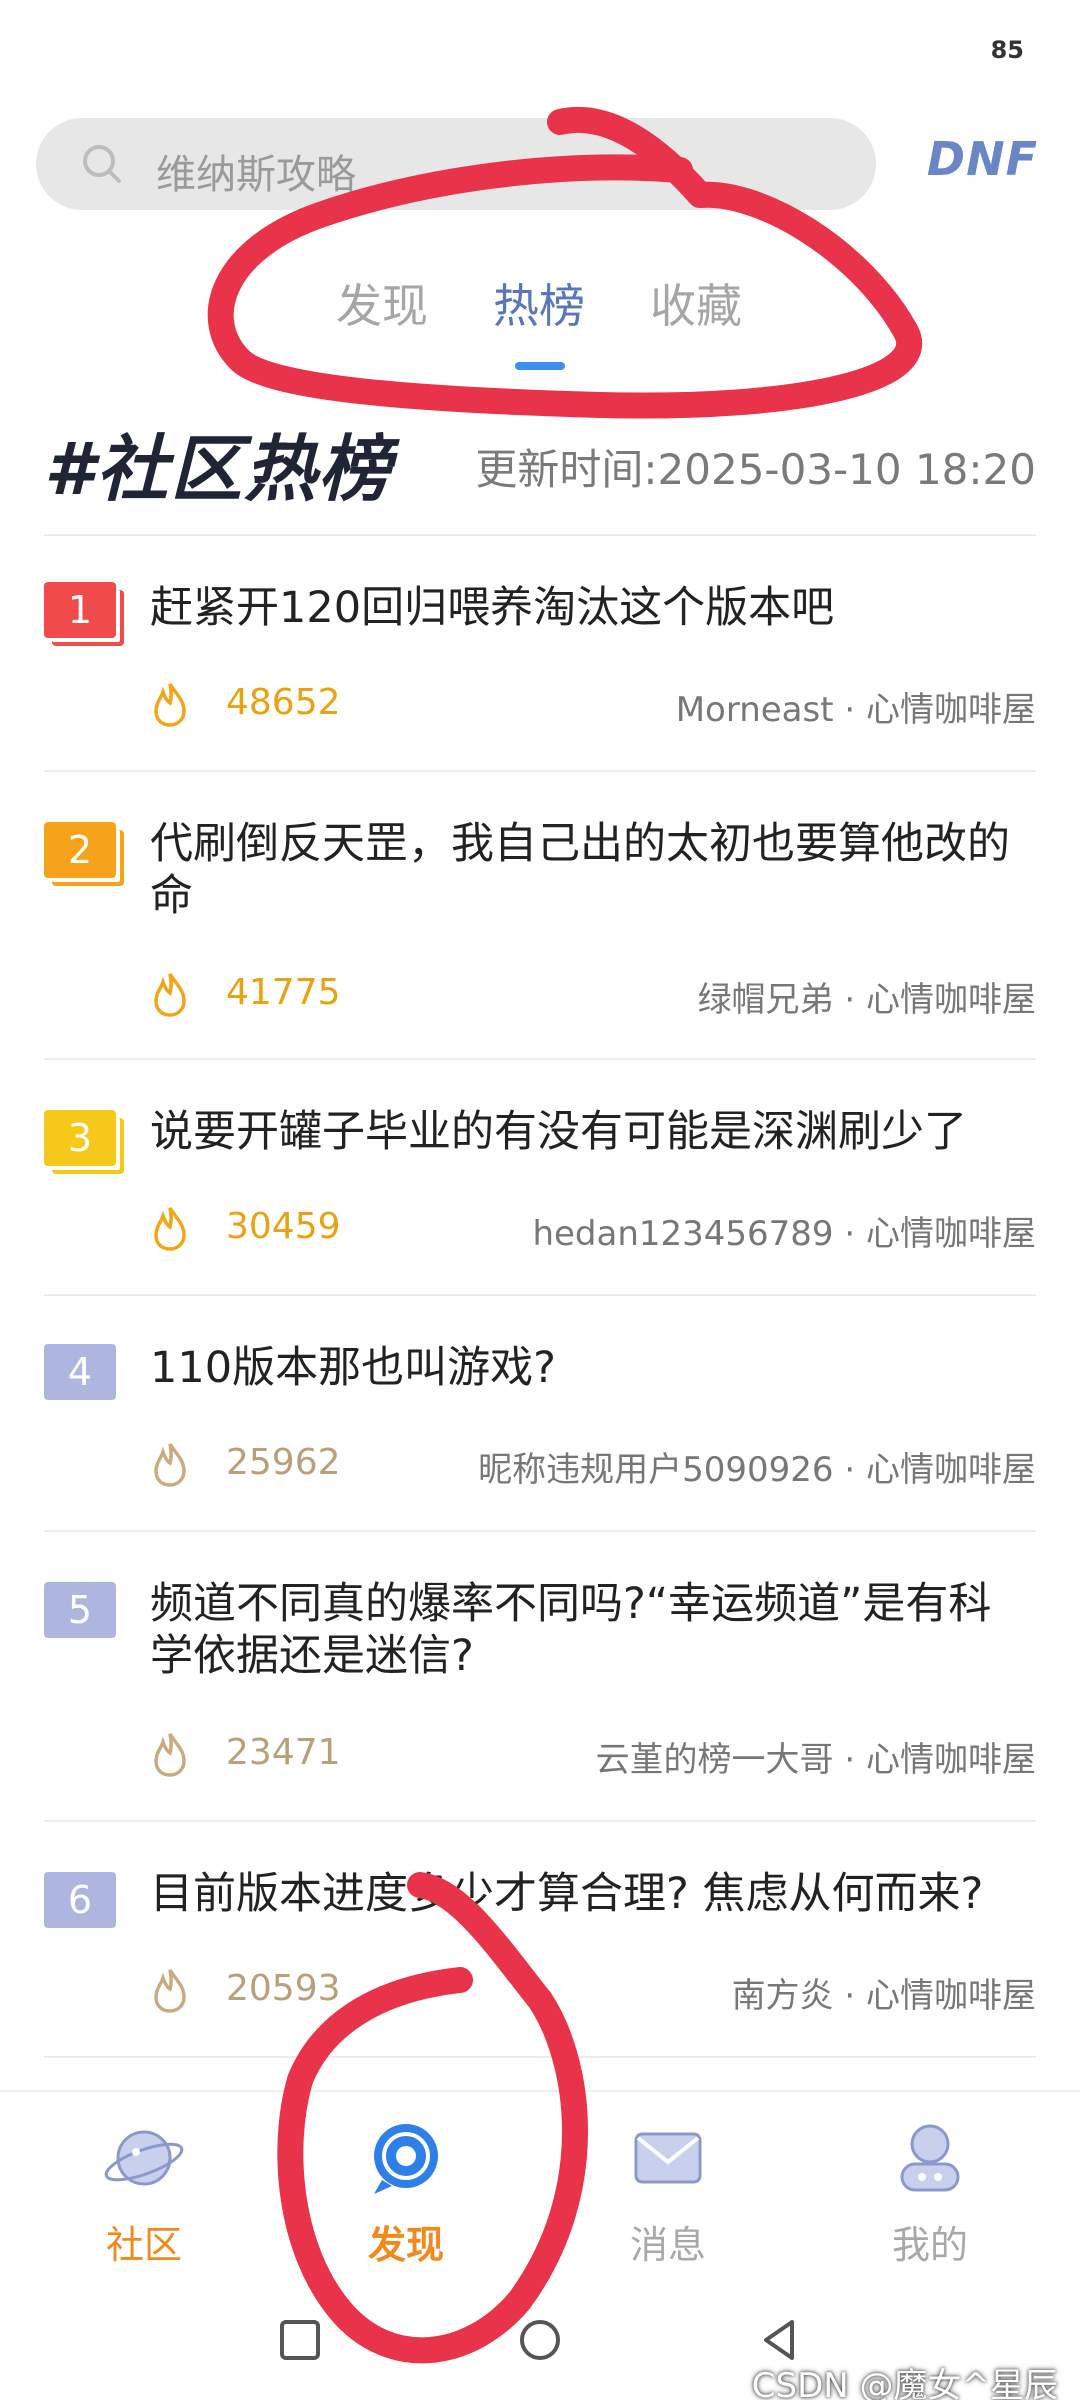  Describe the element at coordinates (80, 1138) in the screenshot. I see `rank-badge: 3` at that location.